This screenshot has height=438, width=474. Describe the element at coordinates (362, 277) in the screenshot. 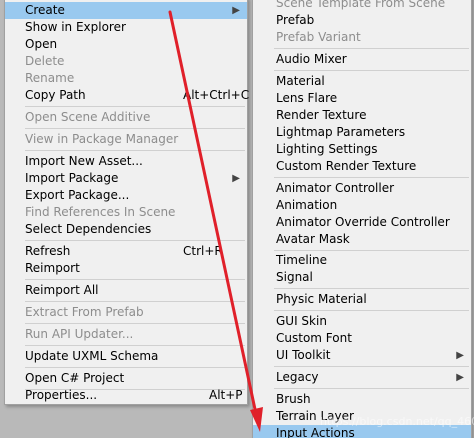

I see `menu-item-signal: Signal` at that location.